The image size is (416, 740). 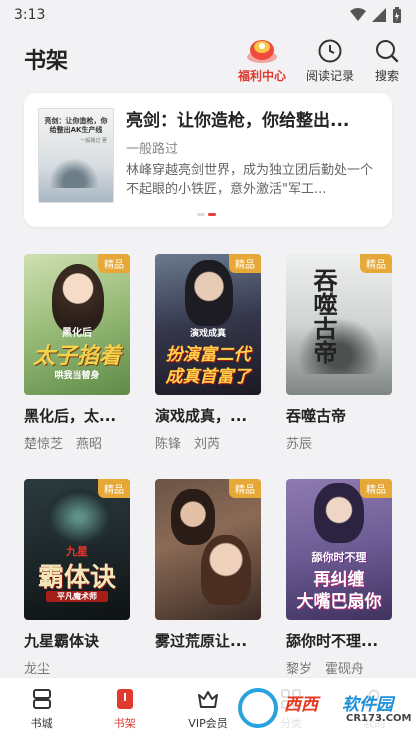 What do you see at coordinates (41, 699) in the screenshot?
I see `bookstore-icon` at bounding box center [41, 699].